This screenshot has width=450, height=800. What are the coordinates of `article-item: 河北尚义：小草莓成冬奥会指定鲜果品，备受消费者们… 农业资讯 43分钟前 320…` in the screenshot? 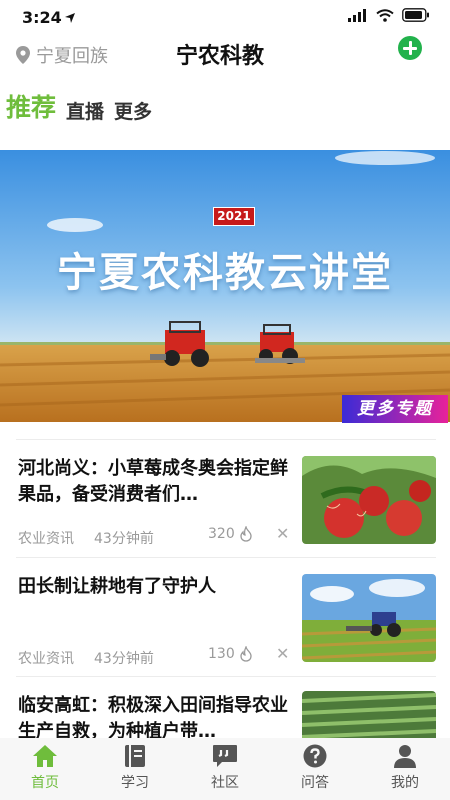 It's located at (225, 513).